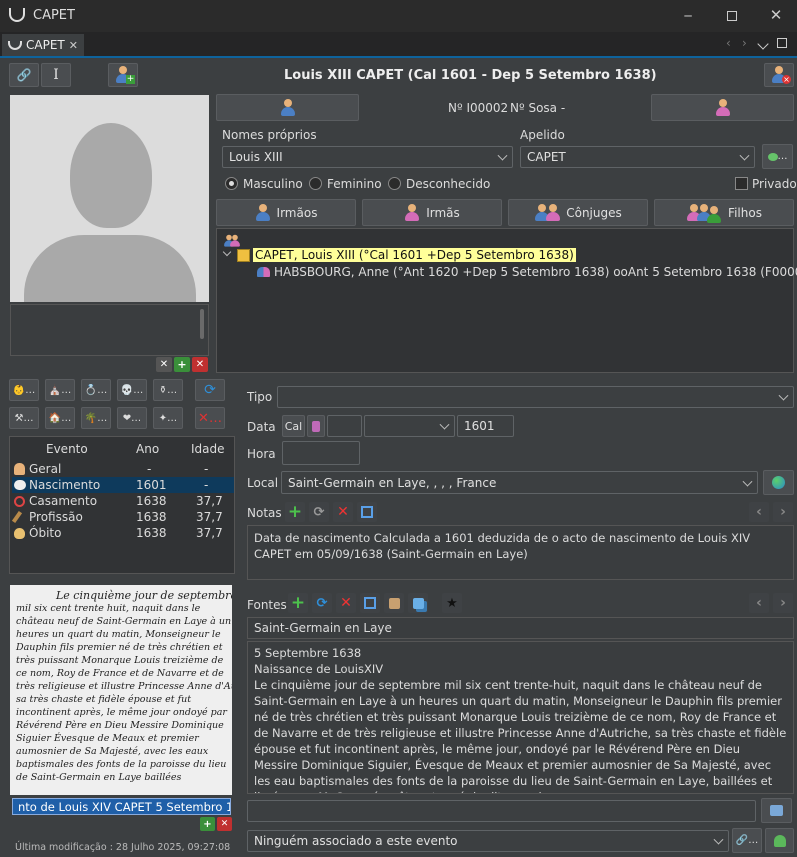 The height and width of the screenshot is (857, 797). Describe the element at coordinates (293, 426) in the screenshot. I see `date-calendar-type-button: Cal` at that location.